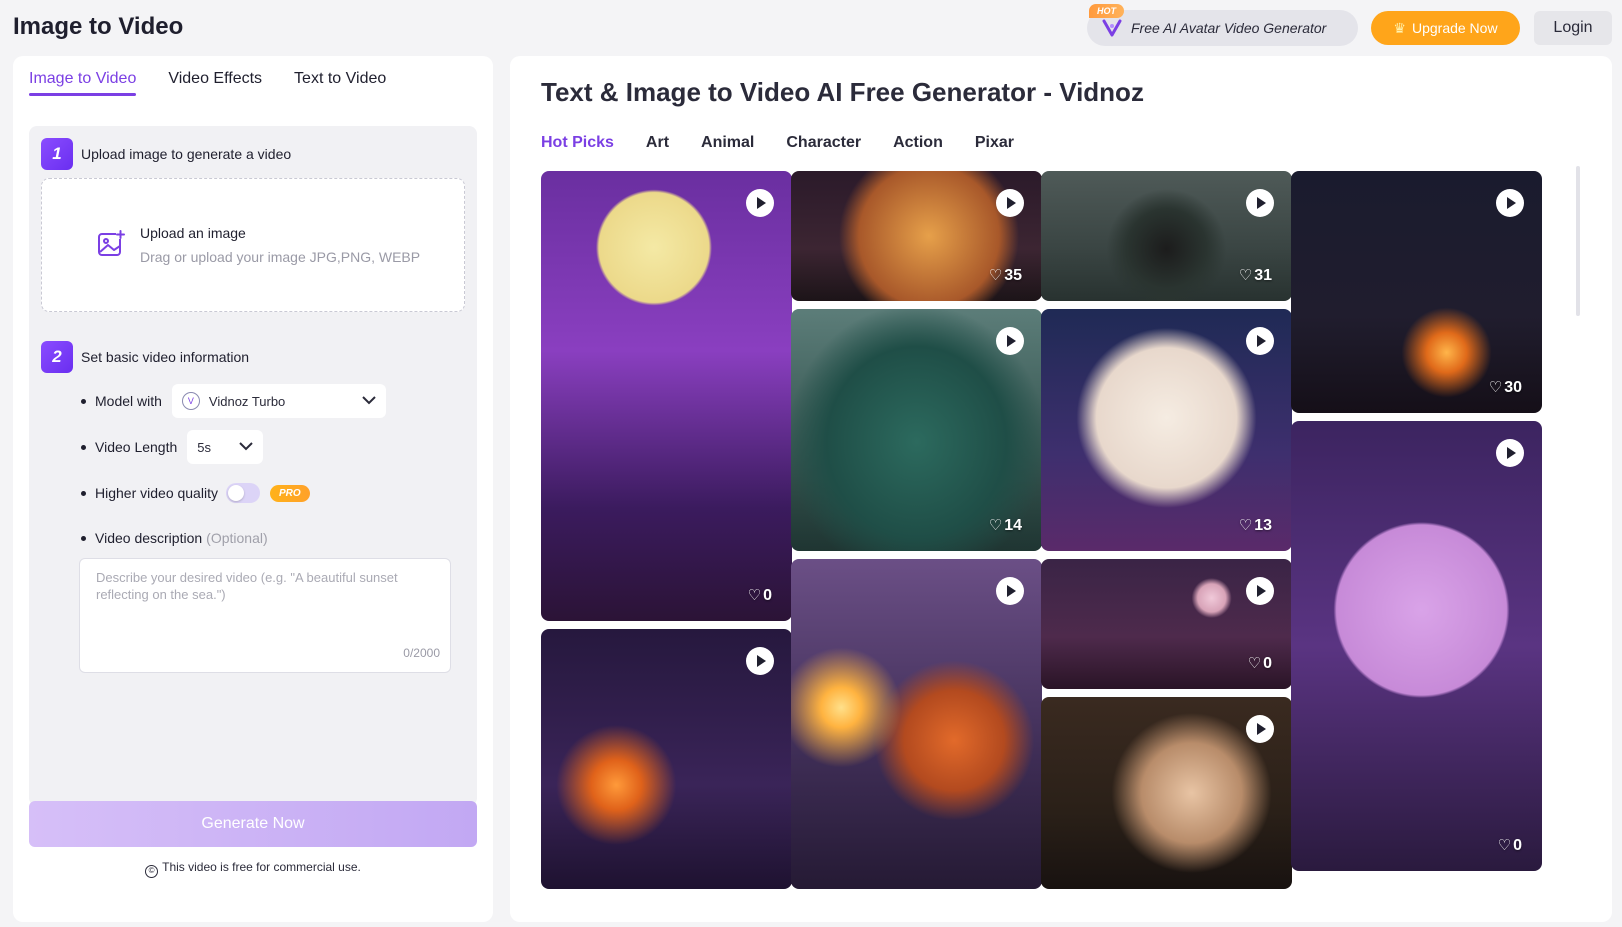 This screenshot has width=1622, height=927. What do you see at coordinates (1005, 275) in the screenshot?
I see `like-count: ♡ 35` at bounding box center [1005, 275].